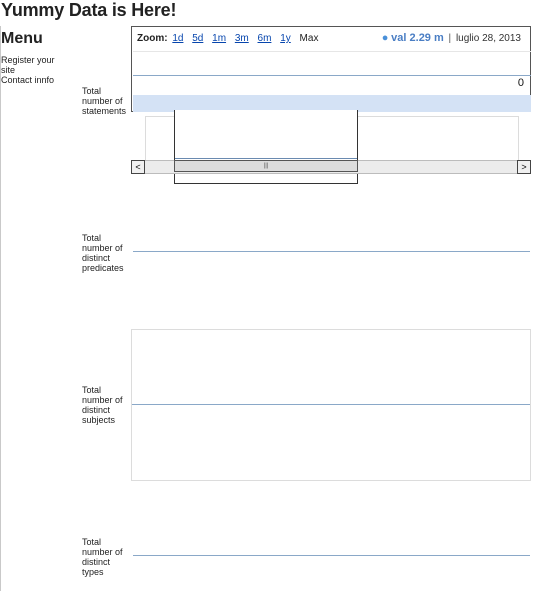 Image resolution: width=554 pixels, height=591 pixels. Describe the element at coordinates (103, 253) in the screenshot. I see `row-label-predicates: Total number of distinct predicates` at that location.